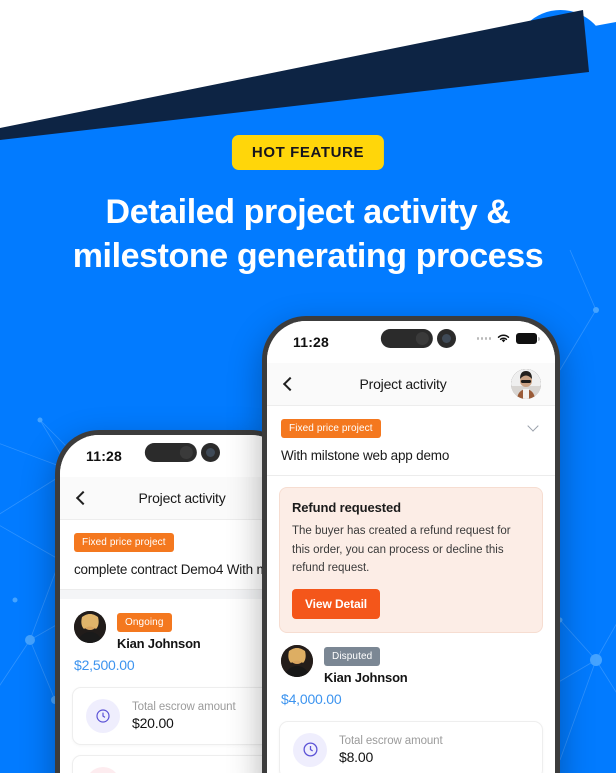 The image size is (616, 773). What do you see at coordinates (356, 756) in the screenshot?
I see `stat-value: $8.00` at bounding box center [356, 756].